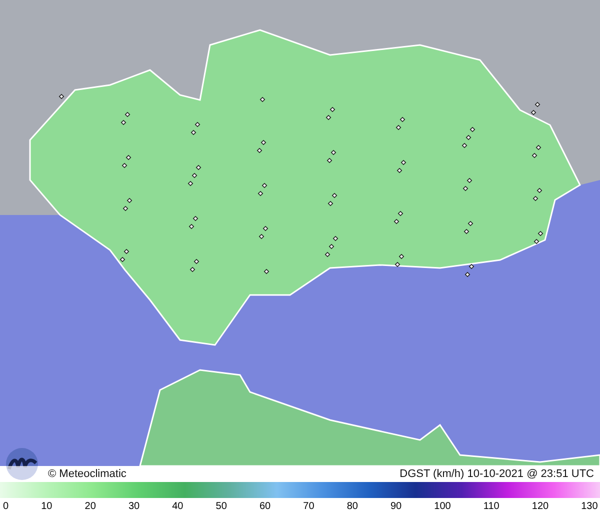 The height and width of the screenshot is (517, 600). Describe the element at coordinates (491, 506) in the screenshot. I see `scale-label: 110` at that location.